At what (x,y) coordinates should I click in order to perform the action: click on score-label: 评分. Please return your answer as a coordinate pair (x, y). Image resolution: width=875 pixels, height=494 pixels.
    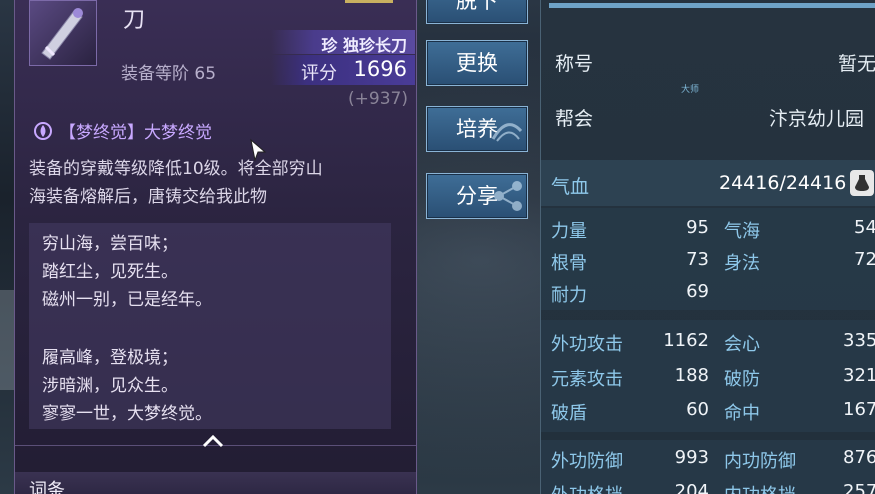
    Looking at the image, I should click on (319, 73).